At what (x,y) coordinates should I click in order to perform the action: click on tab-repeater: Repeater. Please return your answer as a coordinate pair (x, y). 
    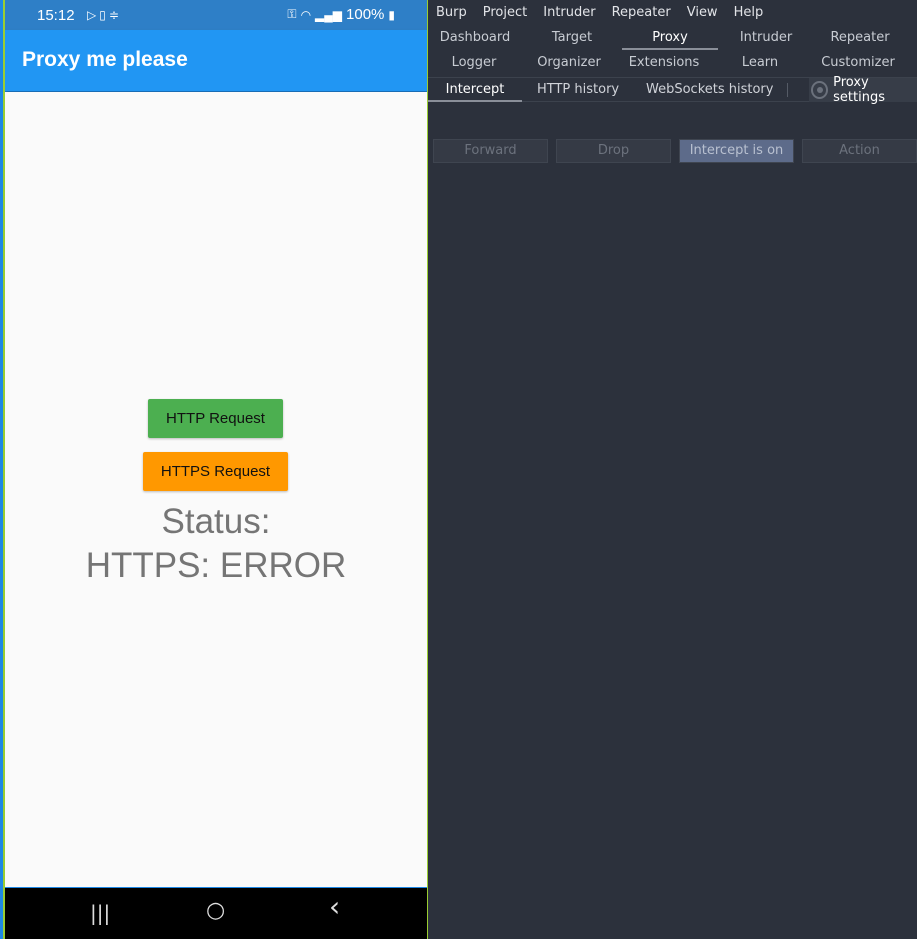
    Looking at the image, I should click on (860, 38).